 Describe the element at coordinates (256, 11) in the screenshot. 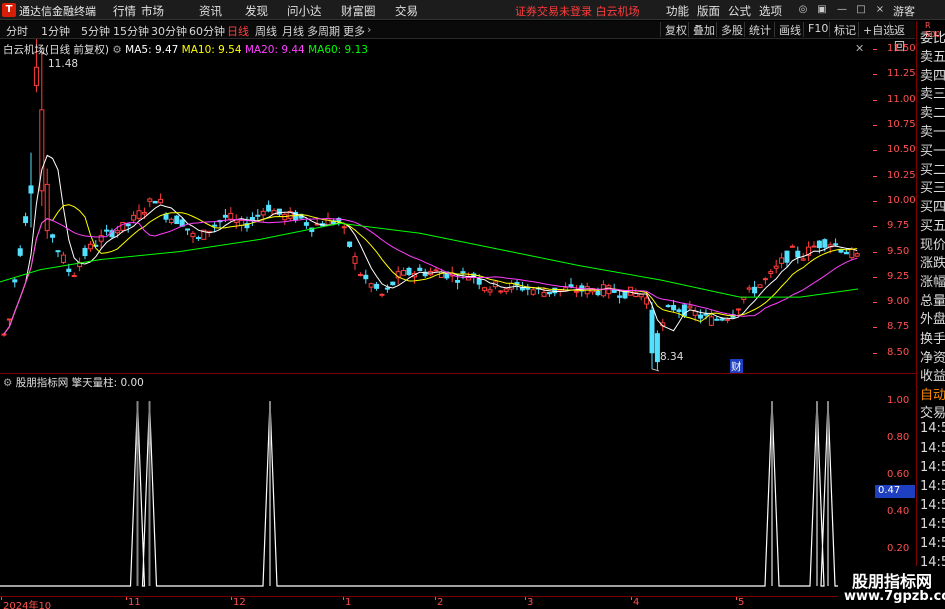

I see `menu-discover: 发现` at that location.